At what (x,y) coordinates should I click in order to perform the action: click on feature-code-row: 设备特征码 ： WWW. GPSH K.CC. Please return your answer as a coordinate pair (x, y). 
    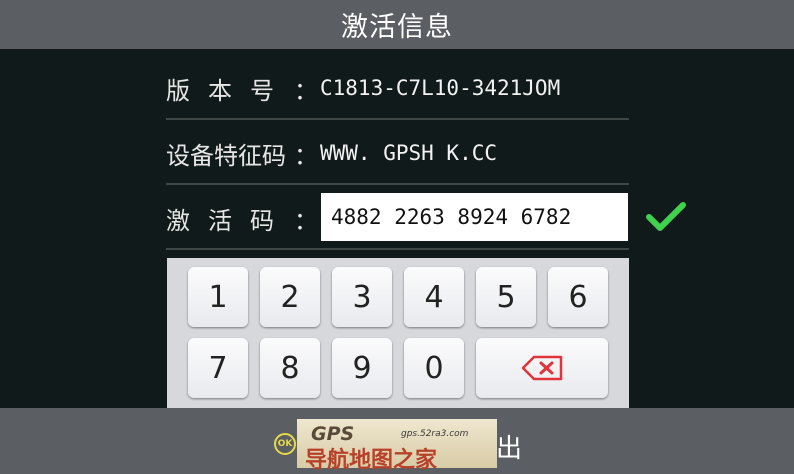
    Looking at the image, I should click on (397, 153).